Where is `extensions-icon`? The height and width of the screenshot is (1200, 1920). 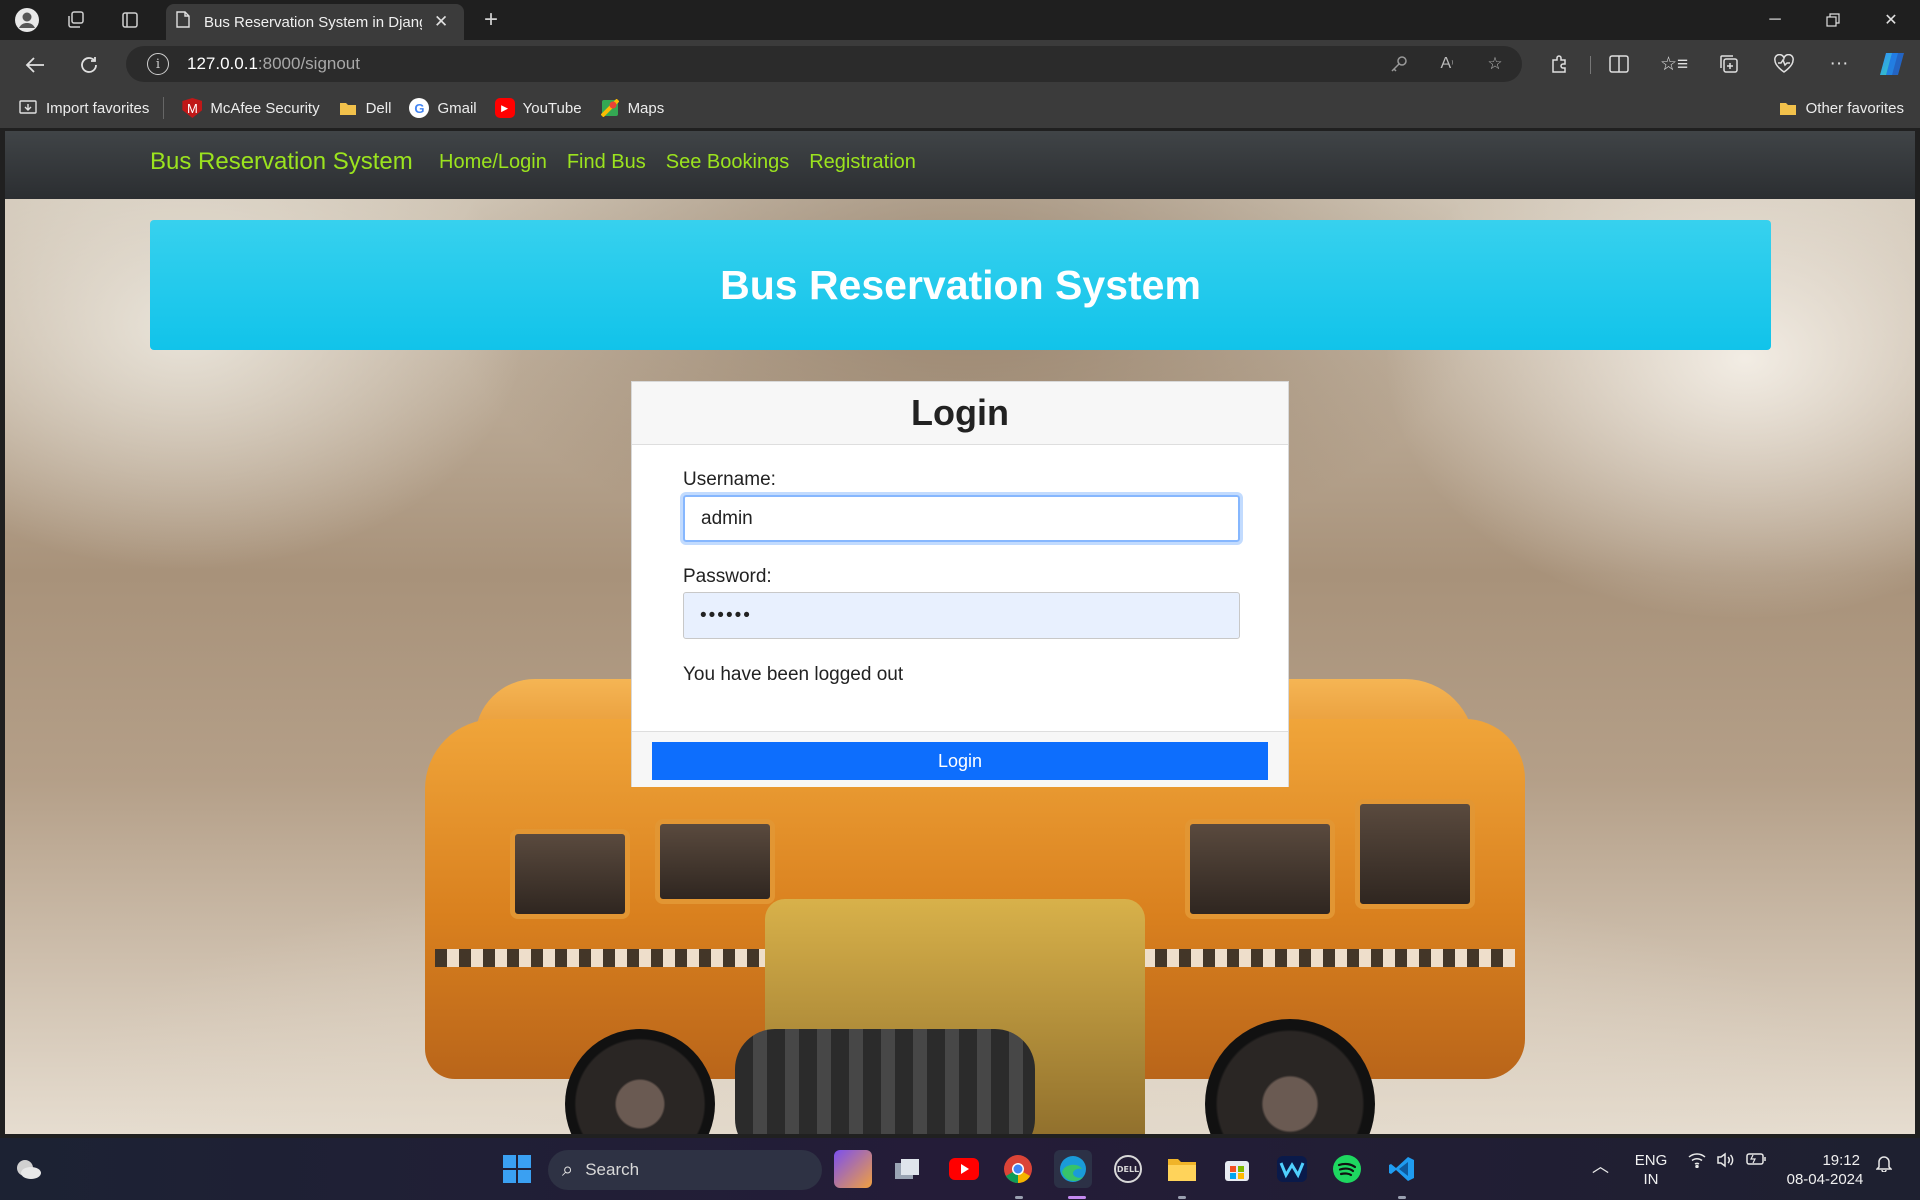 extensions-icon is located at coordinates (1559, 64).